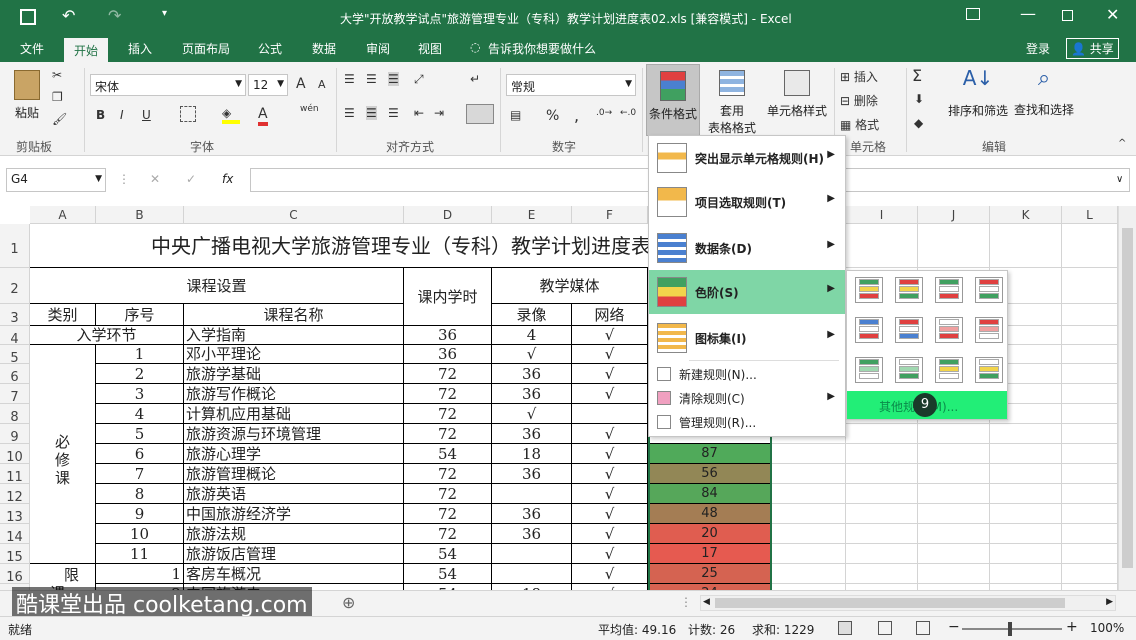  I want to click on italic-button: I, so click(122, 115).